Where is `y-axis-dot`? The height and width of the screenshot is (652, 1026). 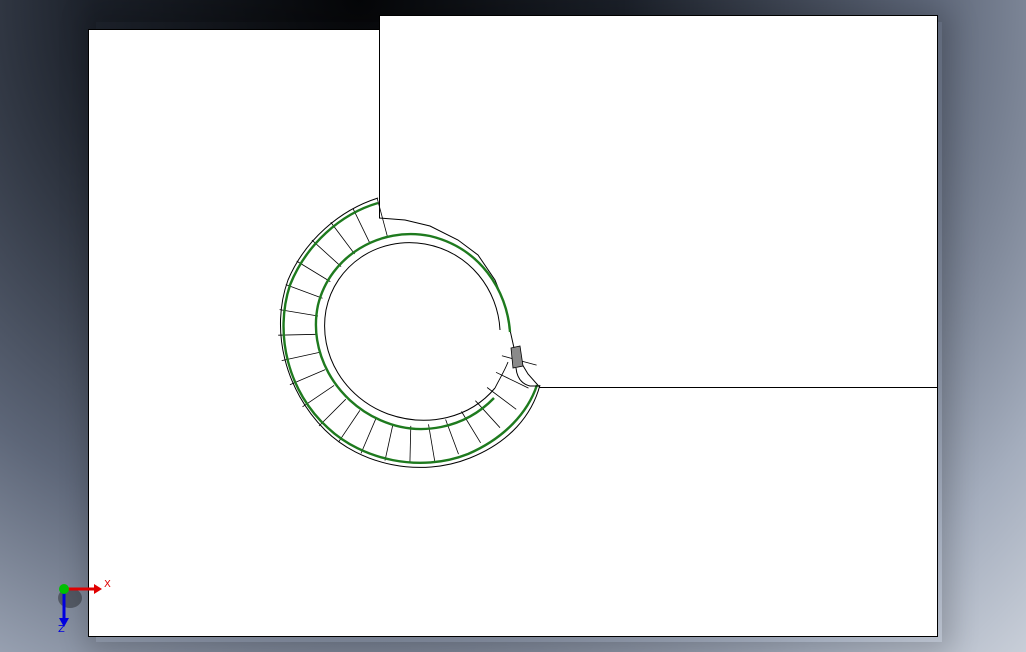
y-axis-dot is located at coordinates (64, 589).